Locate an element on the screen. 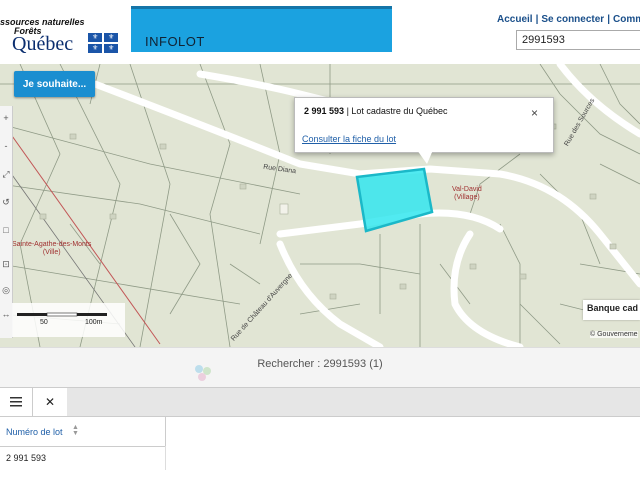 This screenshot has height=481, width=640. ministry-name: ssources naturelles is located at coordinates (42, 22).